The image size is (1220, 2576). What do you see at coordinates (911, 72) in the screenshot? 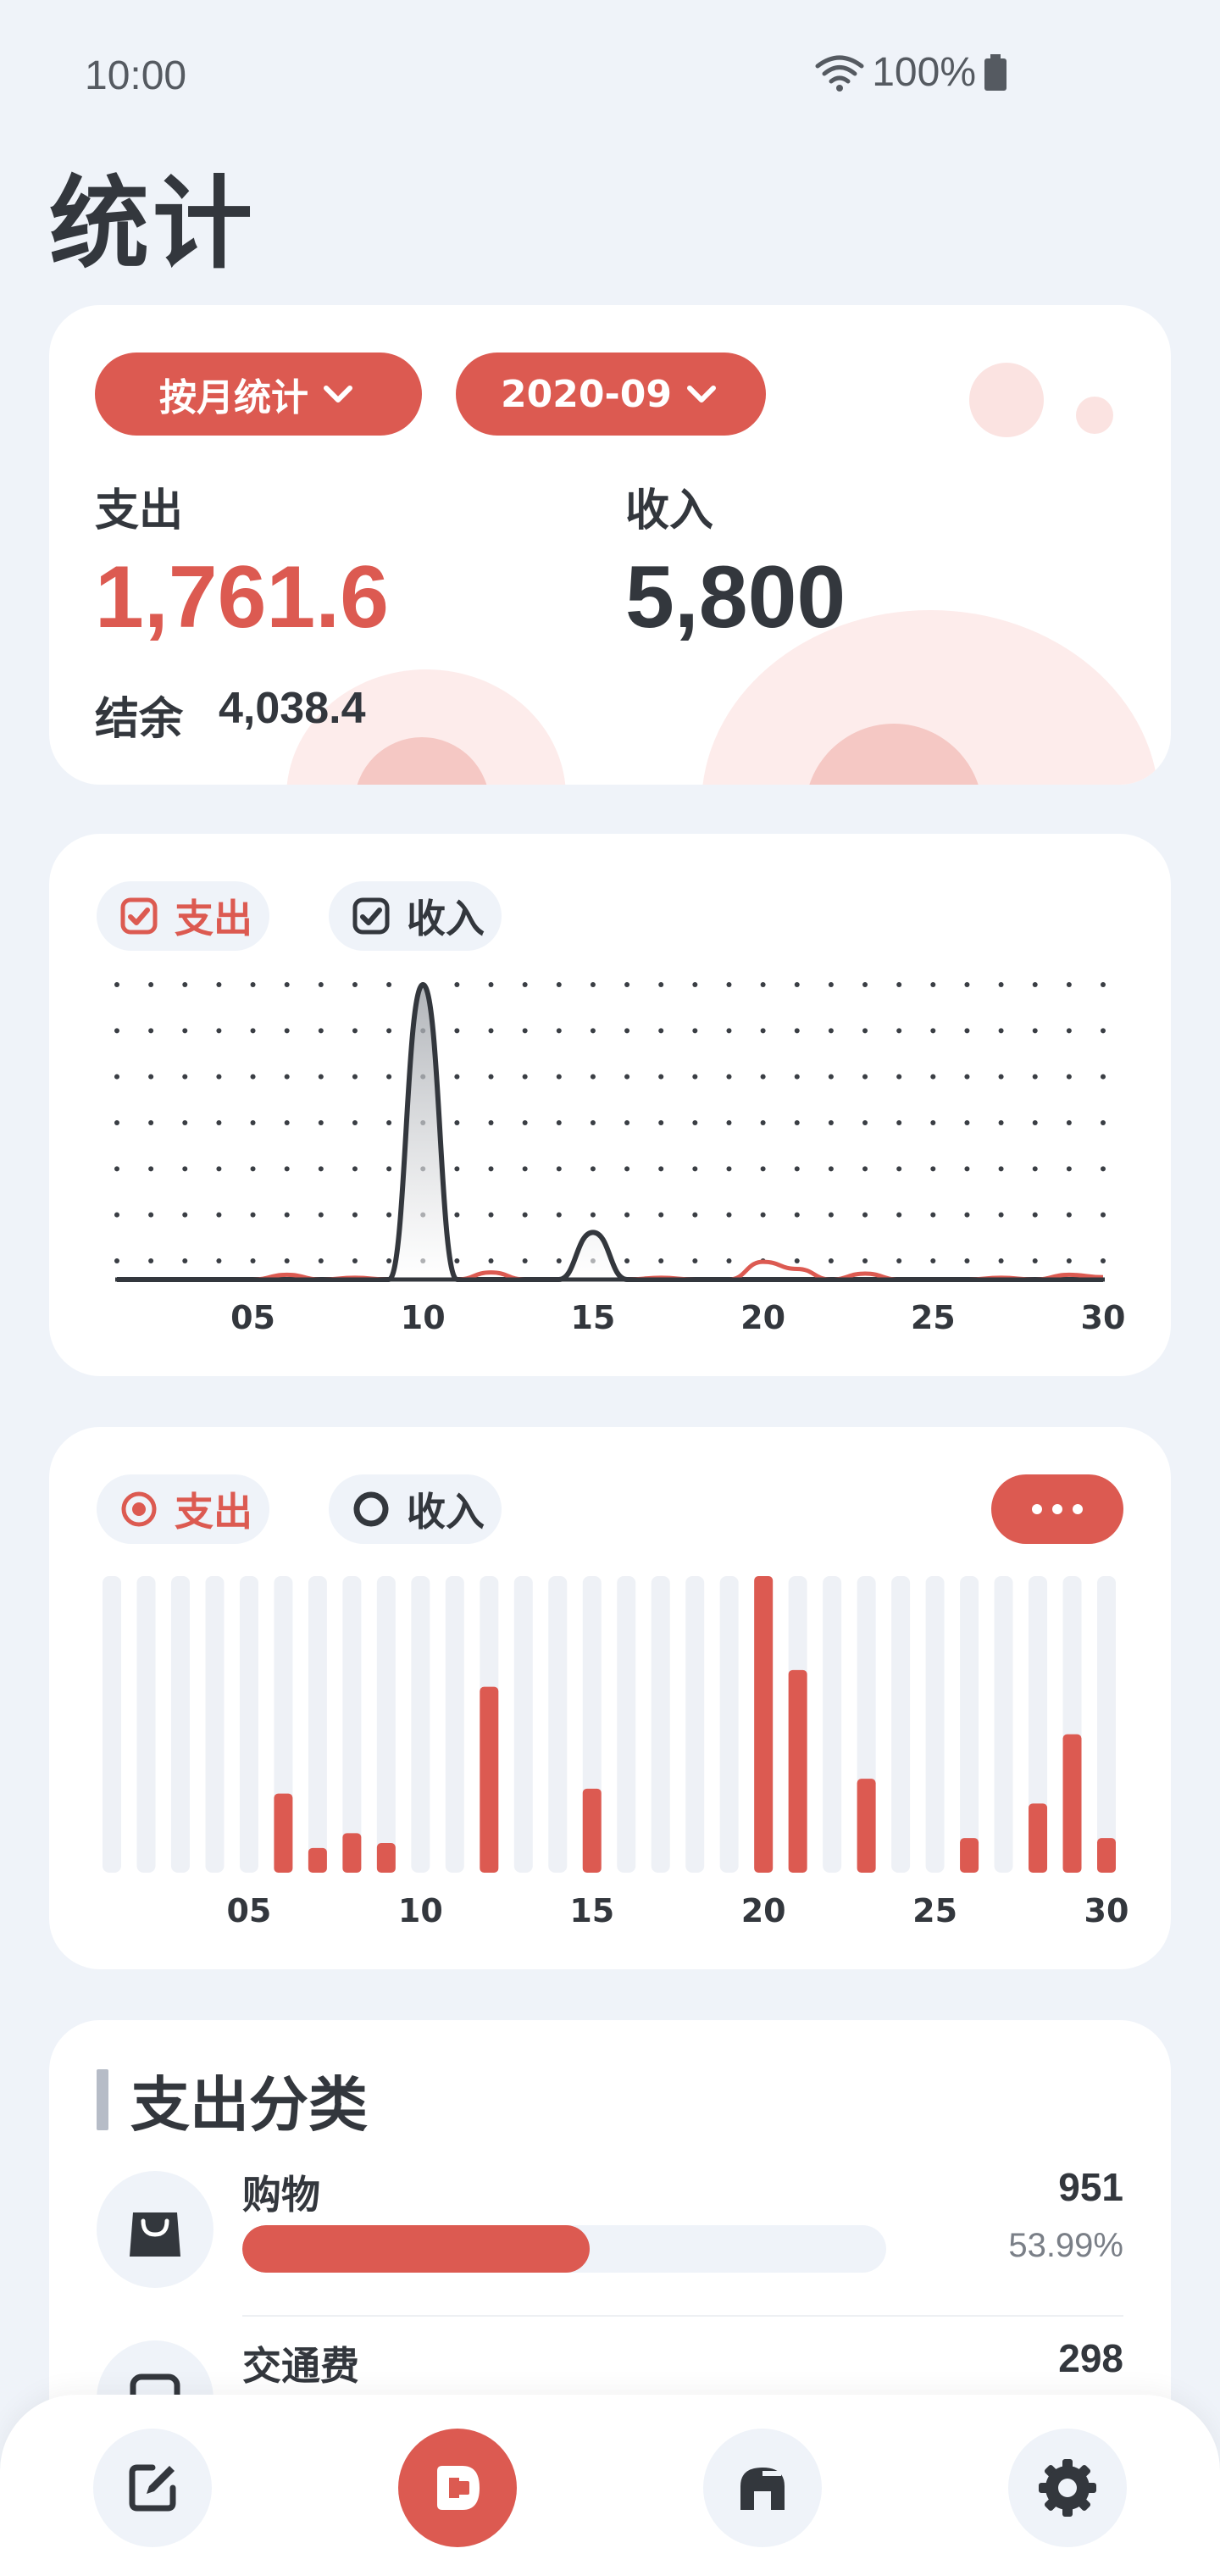
I see `status-indicators: 100%` at bounding box center [911, 72].